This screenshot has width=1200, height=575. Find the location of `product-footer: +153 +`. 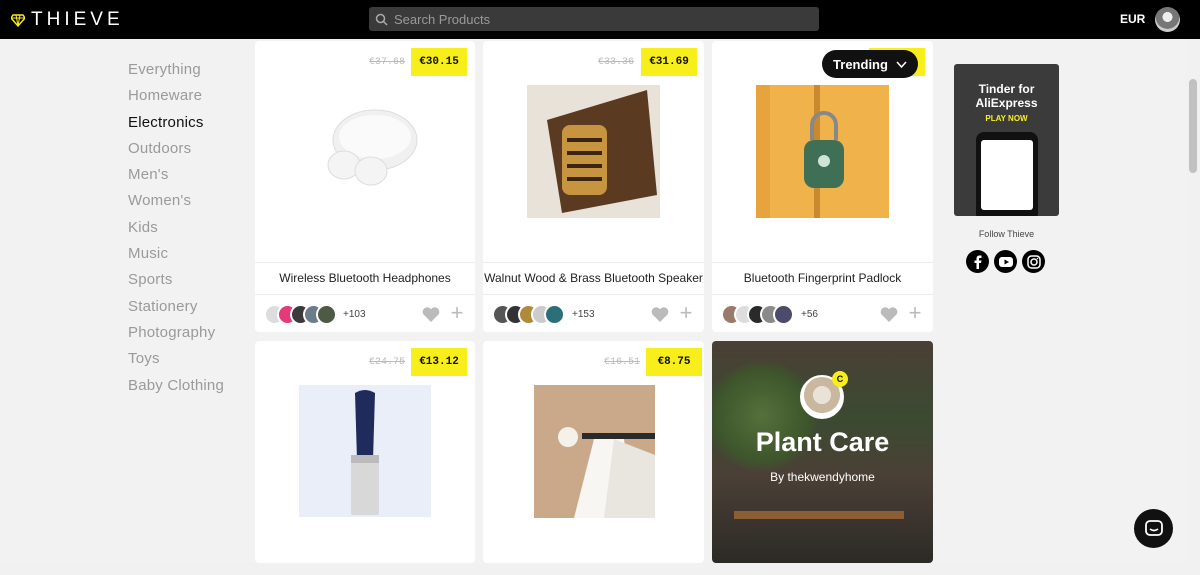

product-footer: +153 + is located at coordinates (593, 316).